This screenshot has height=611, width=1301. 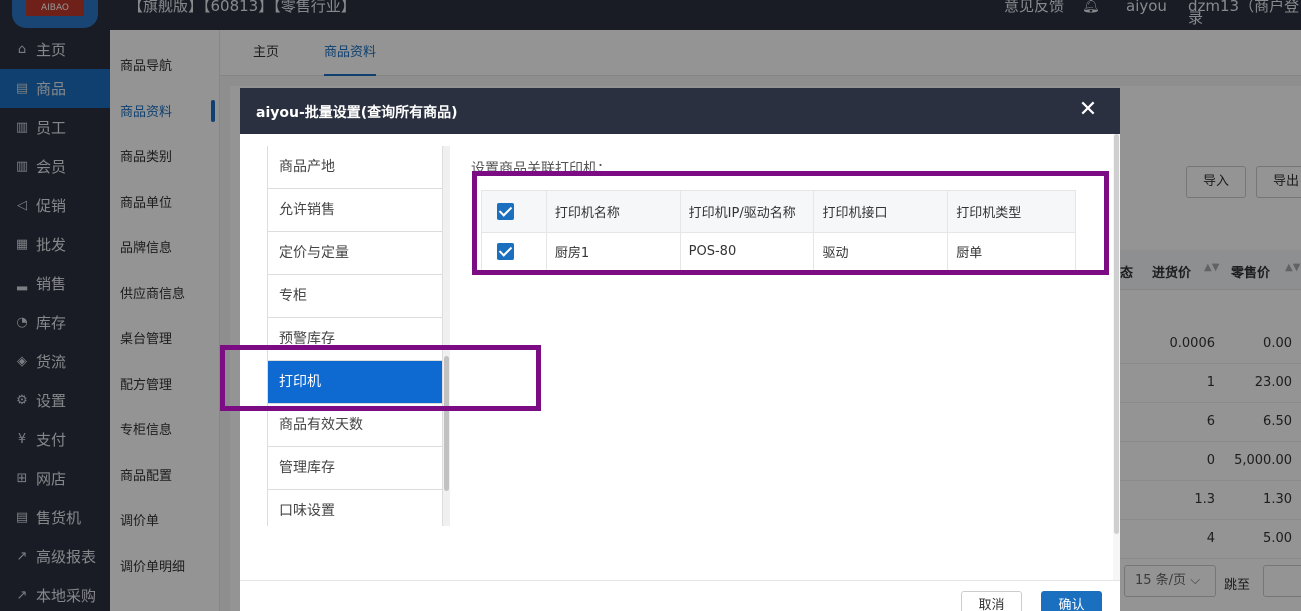 What do you see at coordinates (355, 253) in the screenshot?
I see `settings-category-item: 定价与定量` at bounding box center [355, 253].